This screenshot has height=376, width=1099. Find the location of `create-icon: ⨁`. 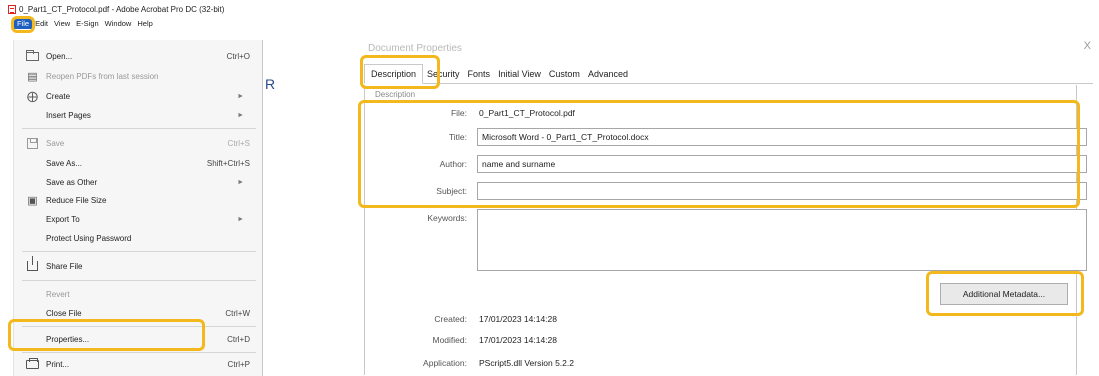

create-icon: ⨁ is located at coordinates (32, 96).